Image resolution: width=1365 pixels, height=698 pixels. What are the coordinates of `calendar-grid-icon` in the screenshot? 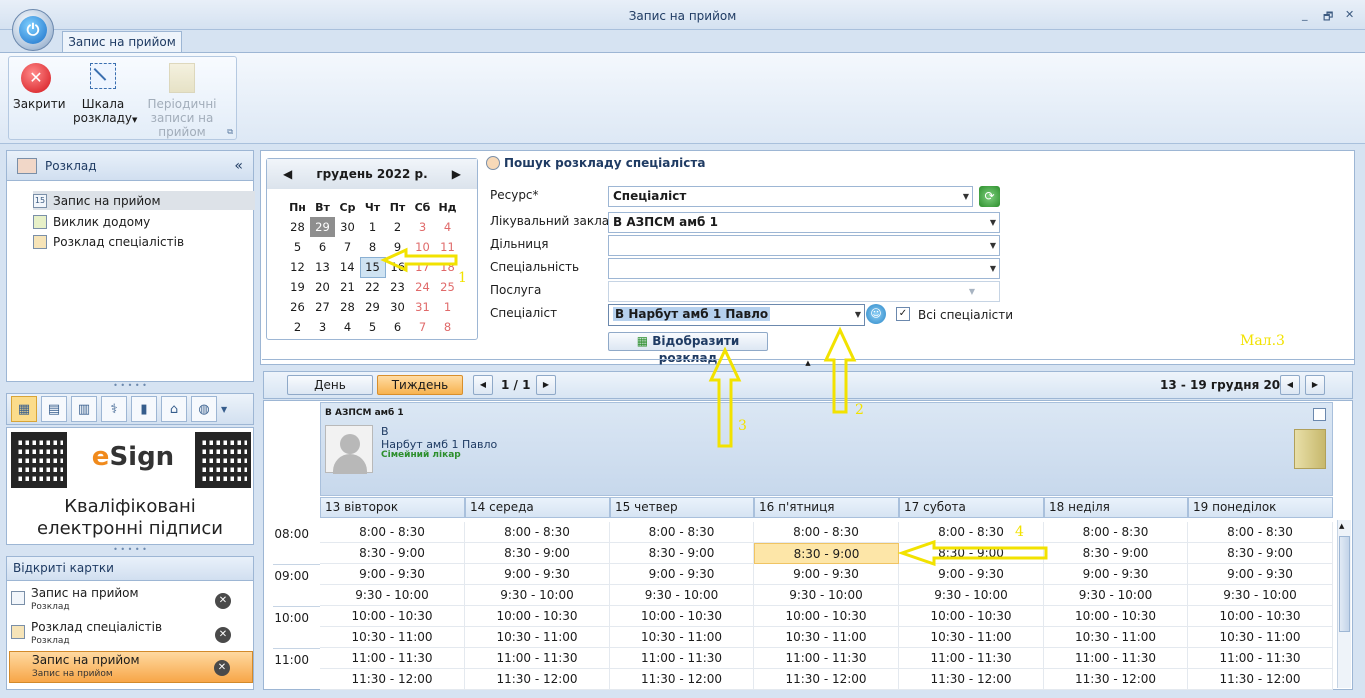 It's located at (182, 78).